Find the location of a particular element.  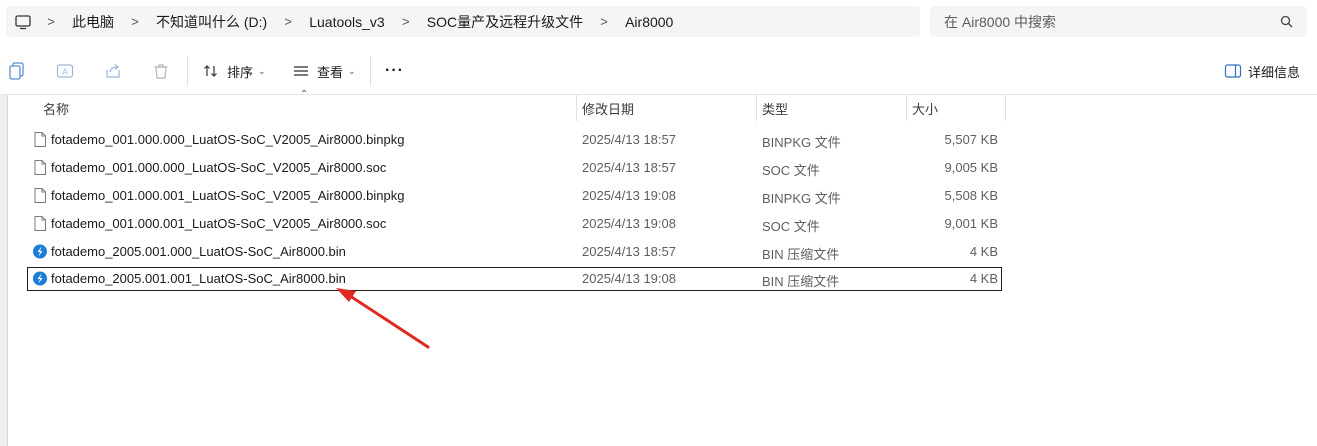

search-box: 在 Air8000 中搜索 is located at coordinates (1118, 21).